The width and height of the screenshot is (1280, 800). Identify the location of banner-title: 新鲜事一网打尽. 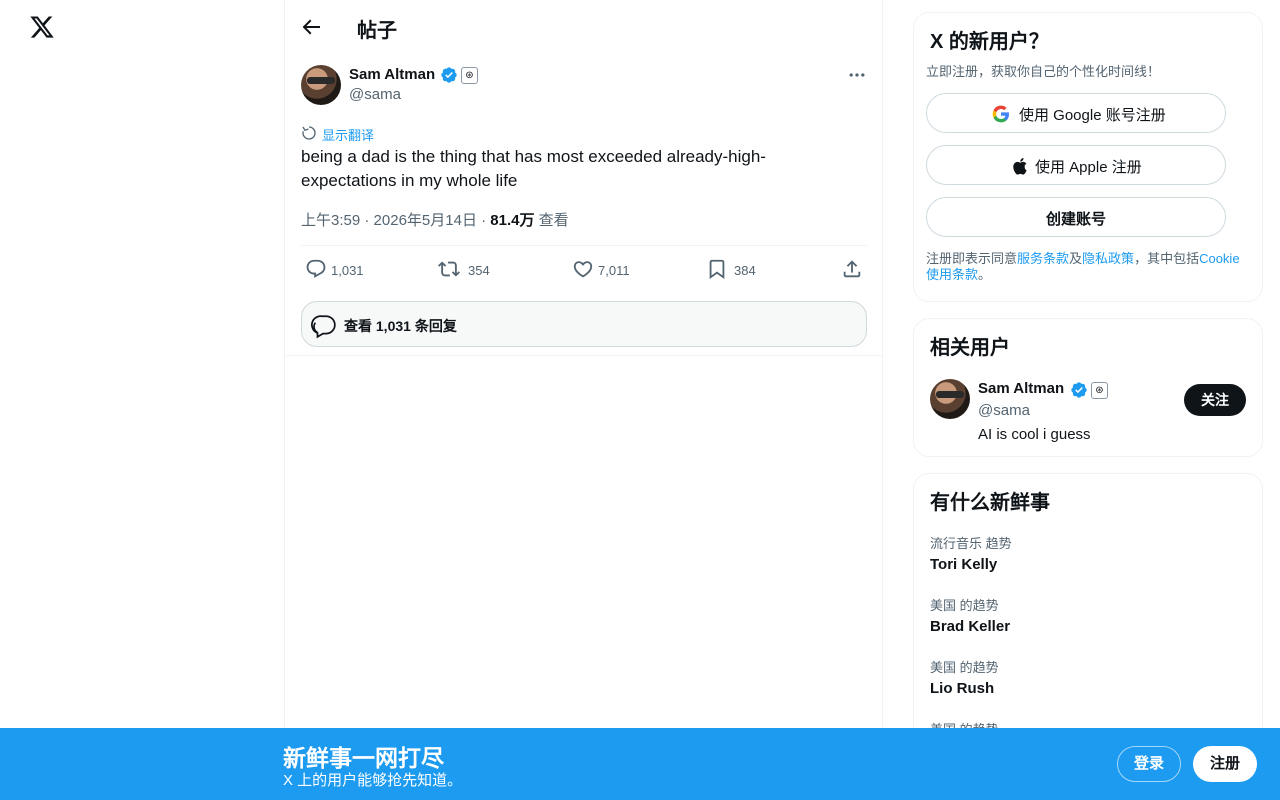
(363, 758).